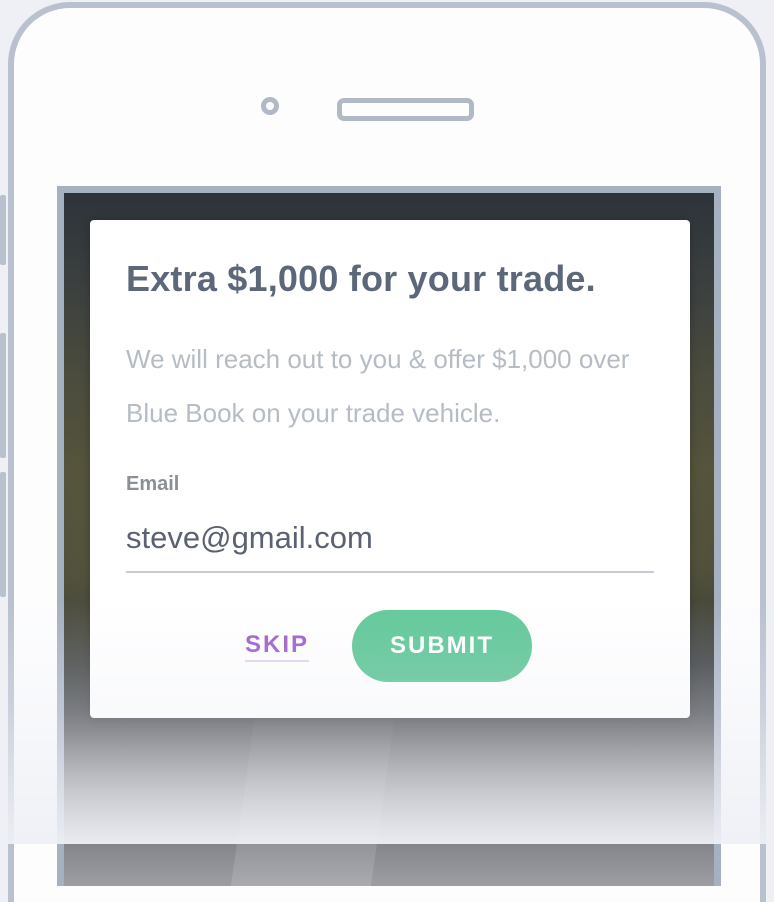 Image resolution: width=774 pixels, height=902 pixels. What do you see at coordinates (314, 789) in the screenshot?
I see `road-image` at bounding box center [314, 789].